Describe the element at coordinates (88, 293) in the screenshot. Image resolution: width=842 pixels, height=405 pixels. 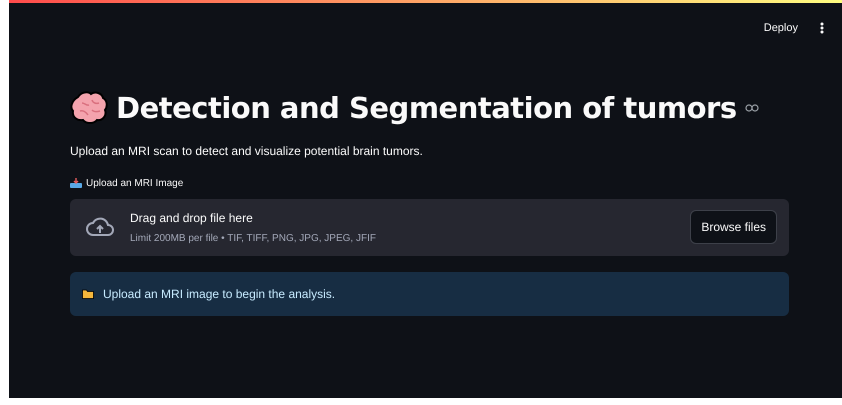
I see `folder-icon` at that location.